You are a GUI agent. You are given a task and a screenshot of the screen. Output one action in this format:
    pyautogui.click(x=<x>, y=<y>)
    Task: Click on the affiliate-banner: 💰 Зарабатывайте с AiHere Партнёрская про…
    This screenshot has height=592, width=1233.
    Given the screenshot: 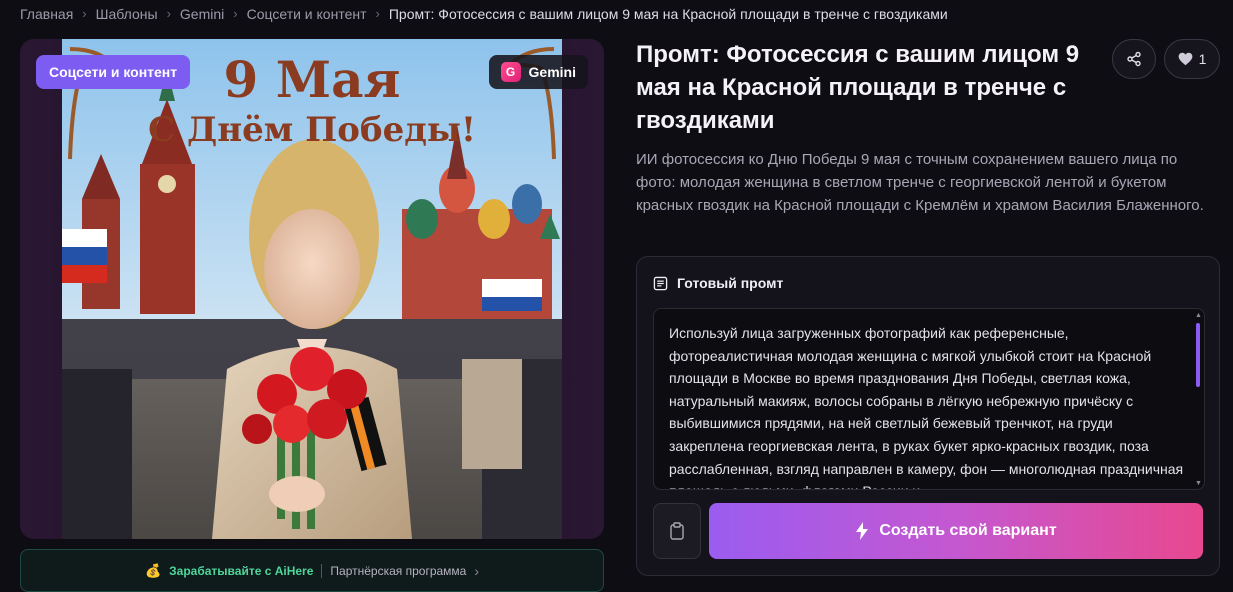 What is the action you would take?
    pyautogui.click(x=312, y=570)
    